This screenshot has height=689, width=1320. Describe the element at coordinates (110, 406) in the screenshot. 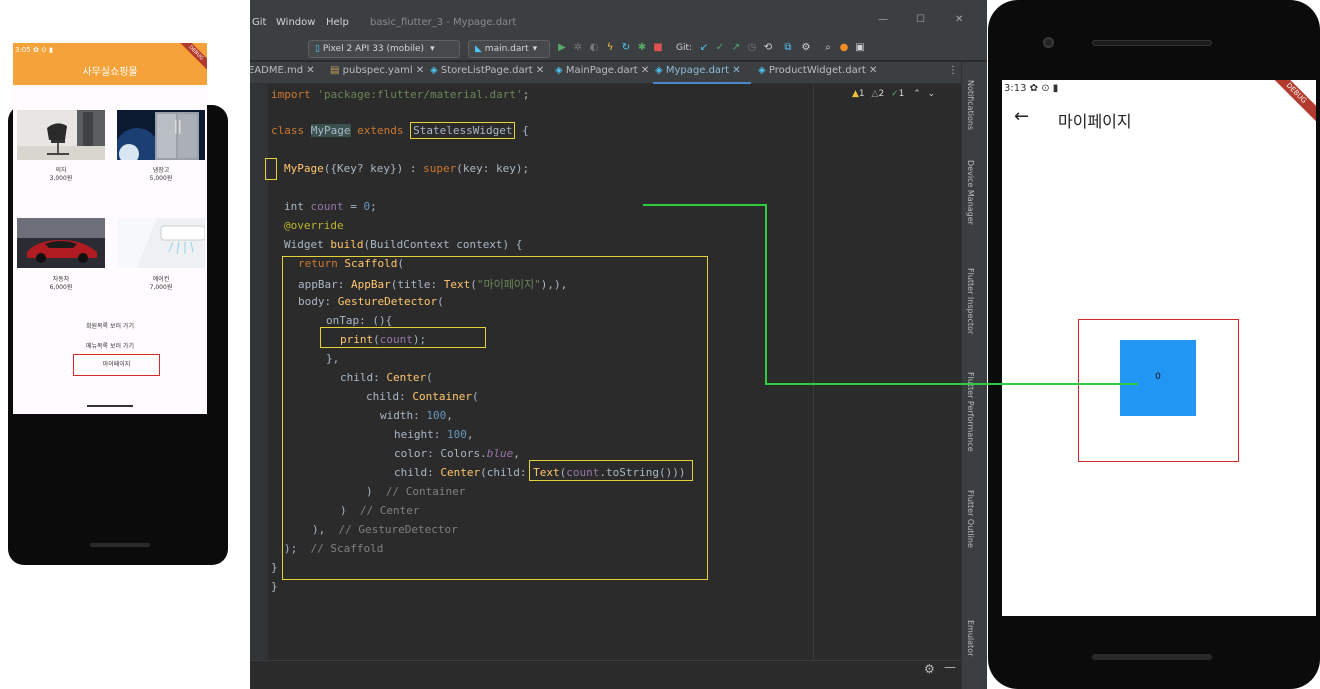

I see `gesture-bar` at that location.